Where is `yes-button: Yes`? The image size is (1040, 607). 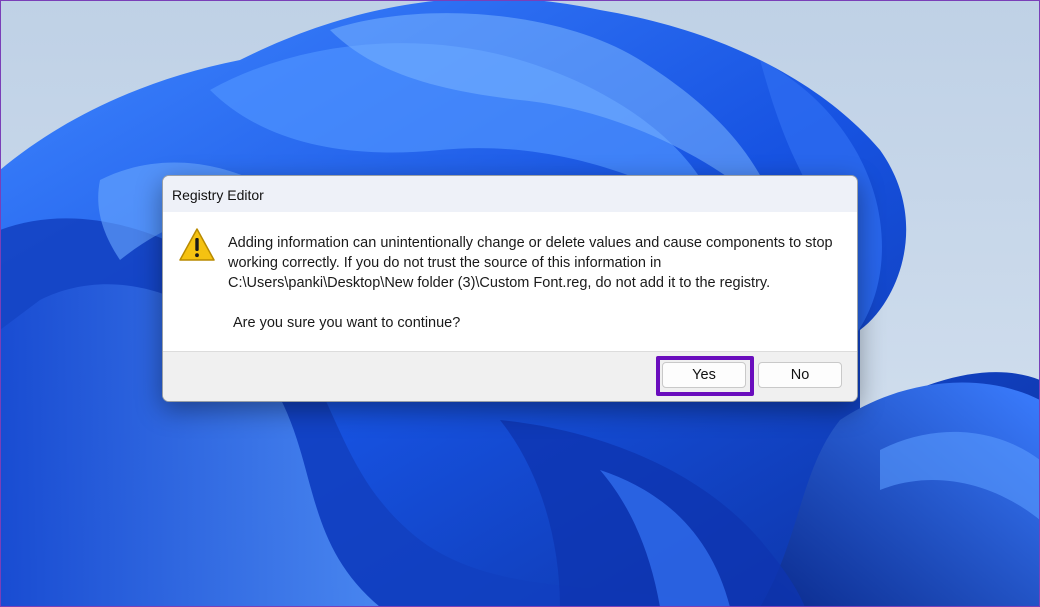 yes-button: Yes is located at coordinates (704, 375).